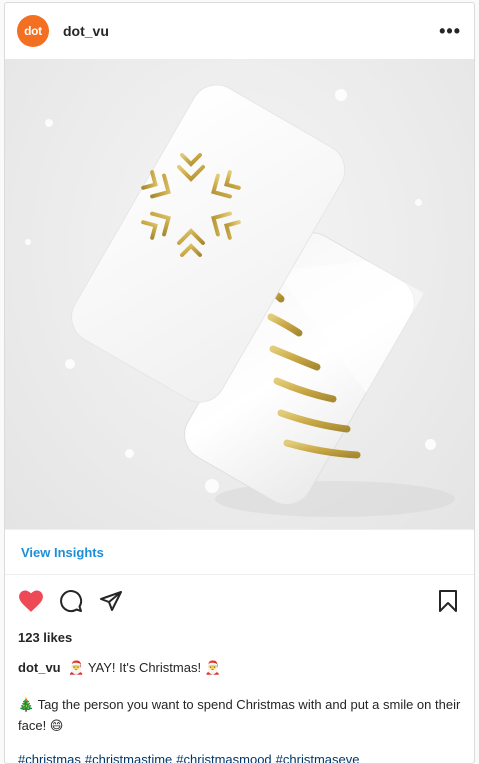 This screenshot has height=764, width=479. What do you see at coordinates (223, 757) in the screenshot?
I see `hashtag-link: #christmasmood` at bounding box center [223, 757].